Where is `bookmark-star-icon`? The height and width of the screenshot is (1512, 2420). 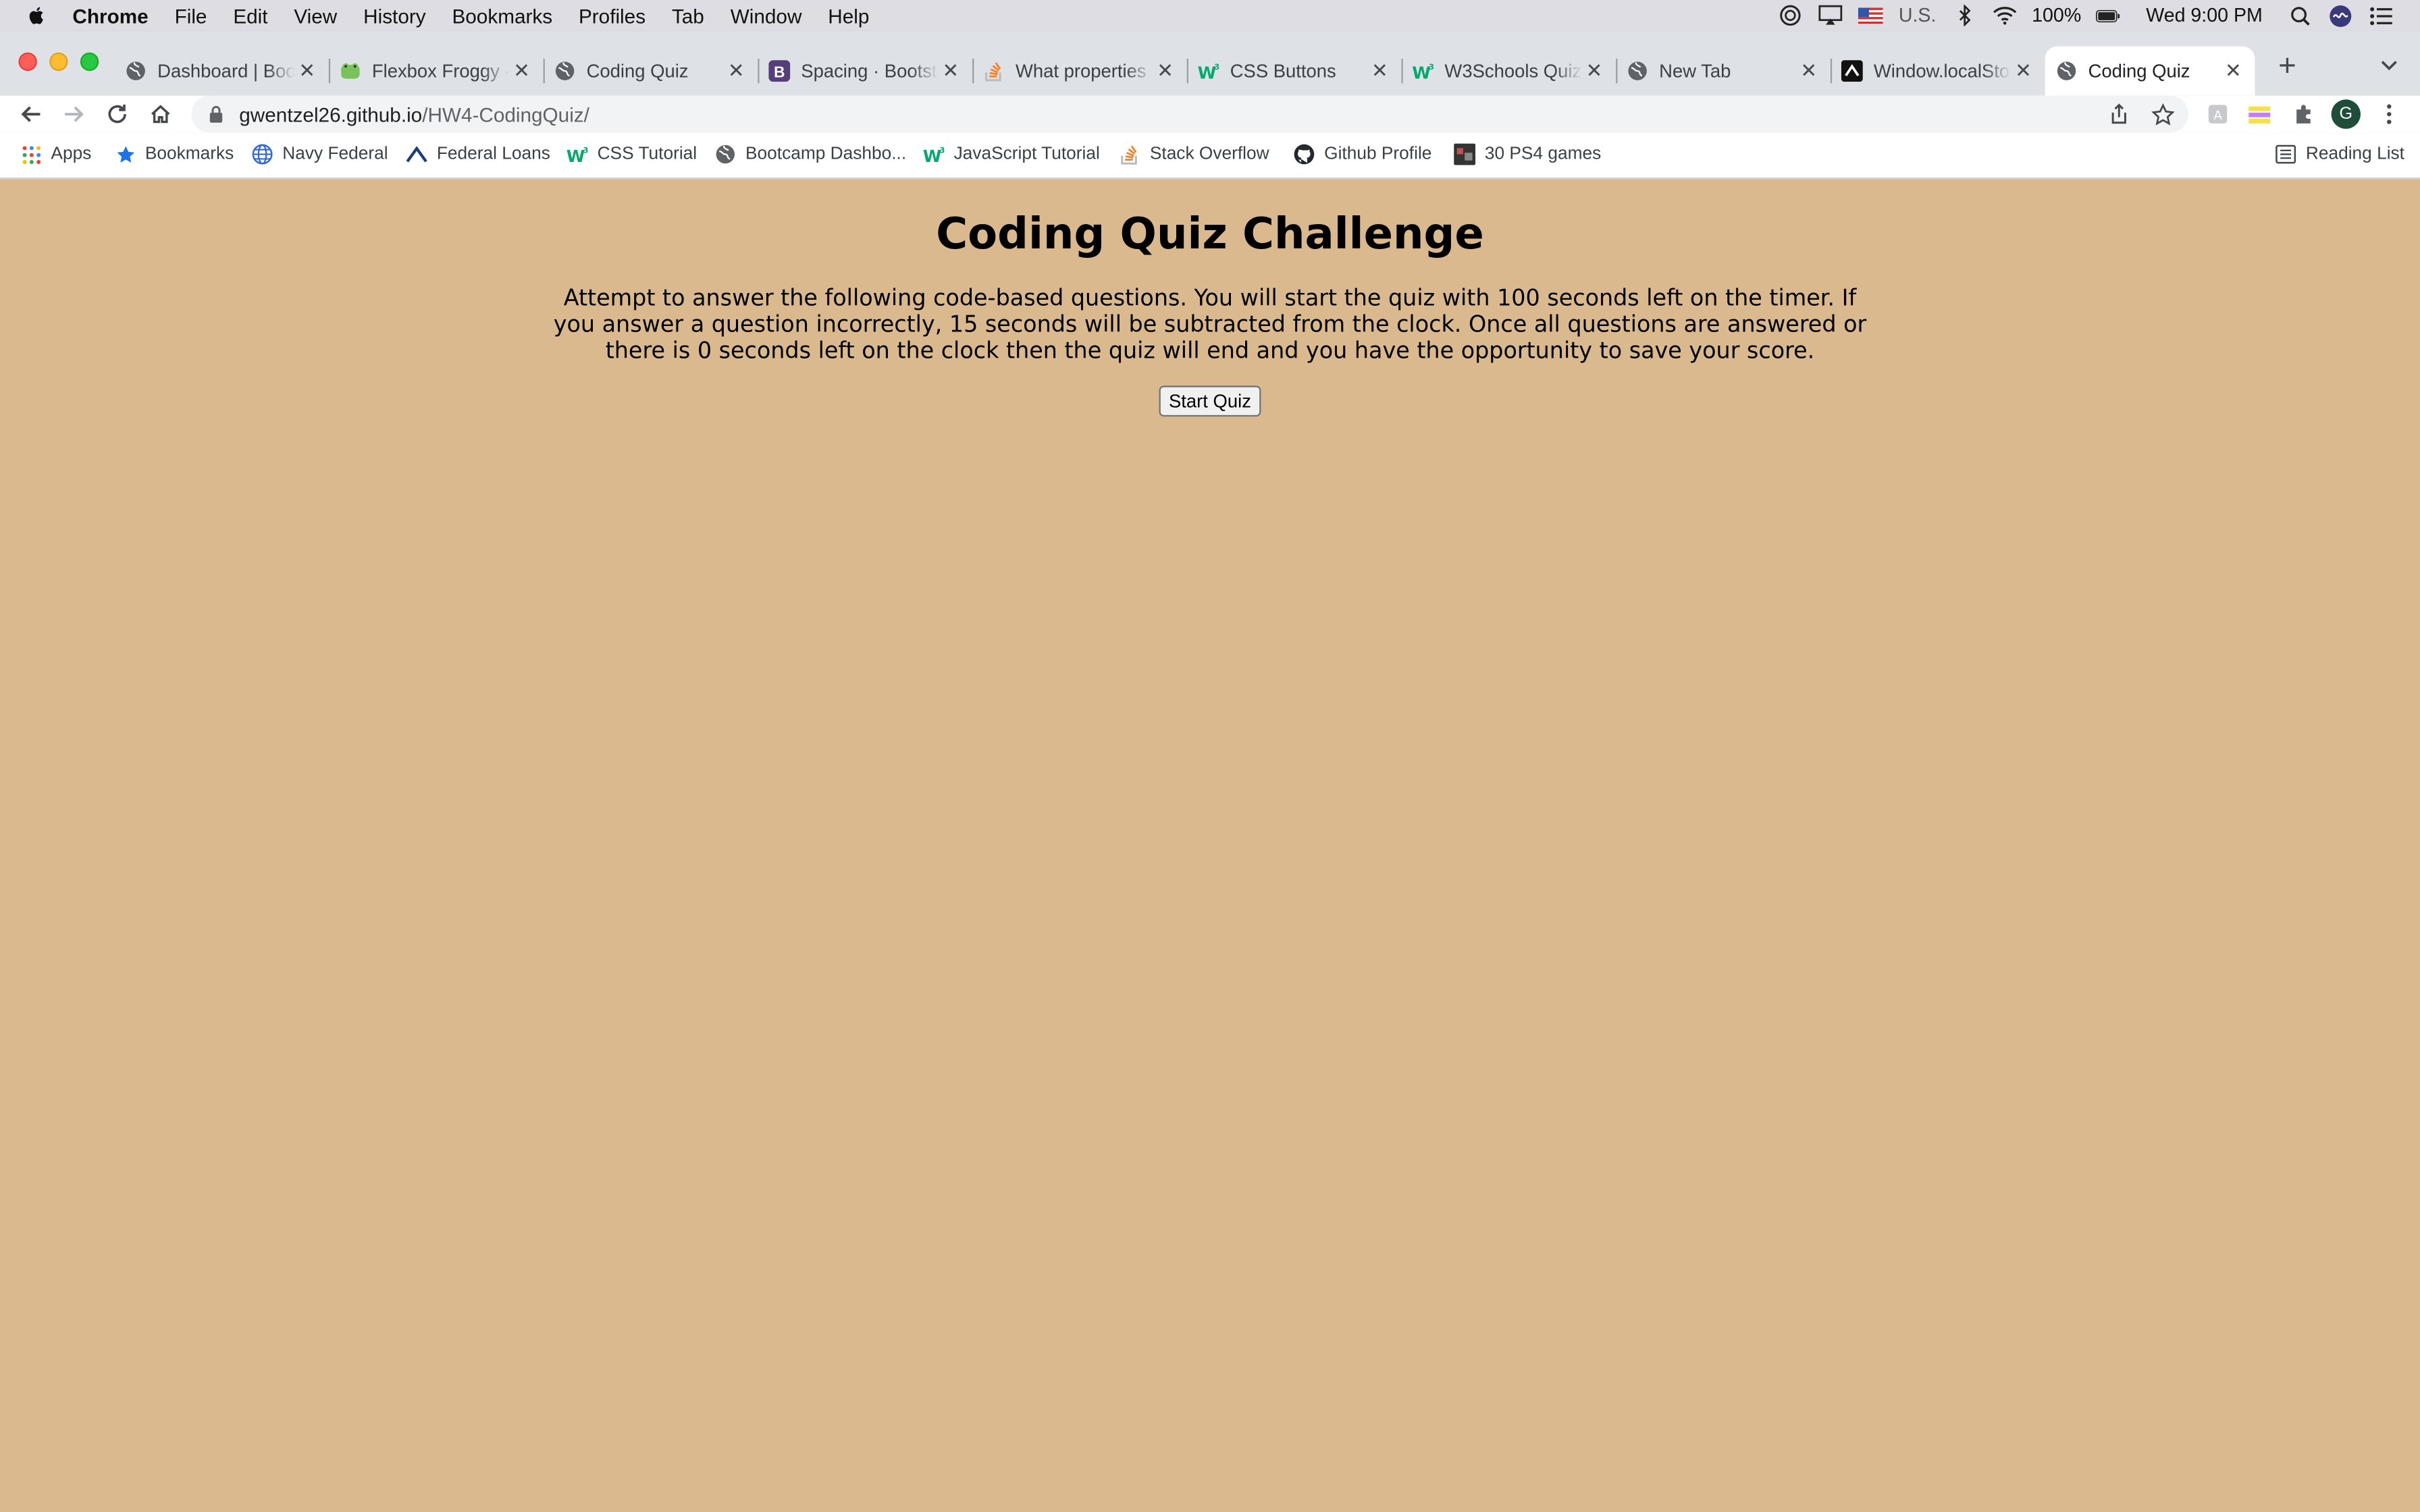
bookmark-star-icon is located at coordinates (2162, 114).